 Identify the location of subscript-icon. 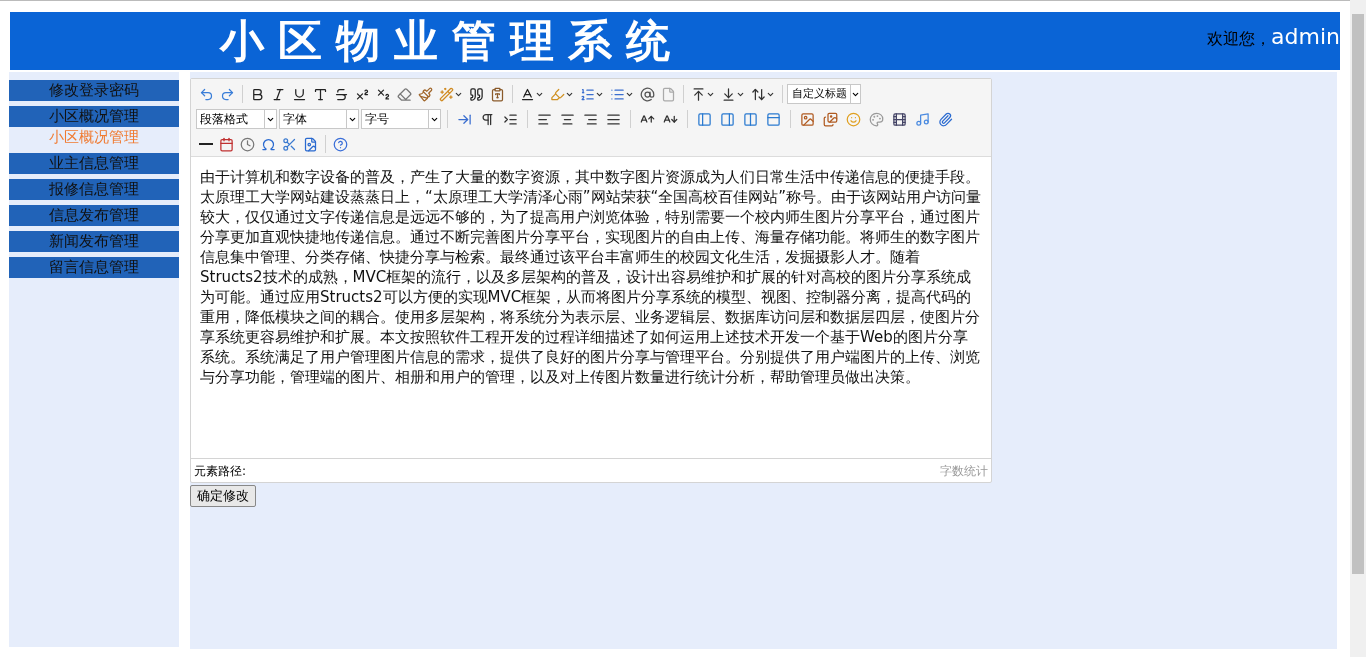
(383, 94).